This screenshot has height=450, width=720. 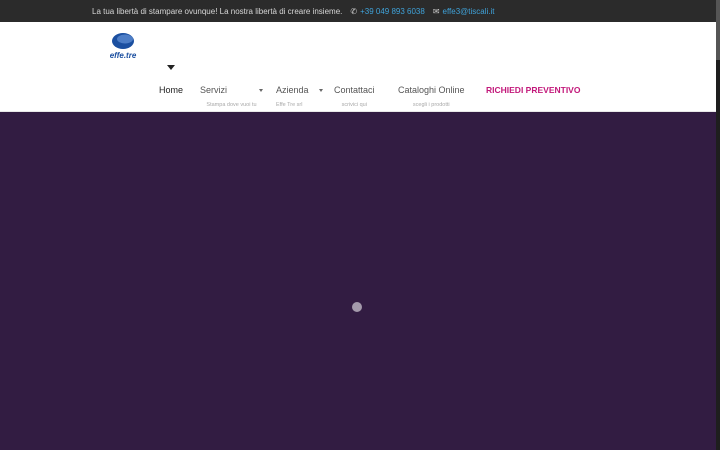 What do you see at coordinates (436, 11) in the screenshot?
I see `mail-icon: ✉` at bounding box center [436, 11].